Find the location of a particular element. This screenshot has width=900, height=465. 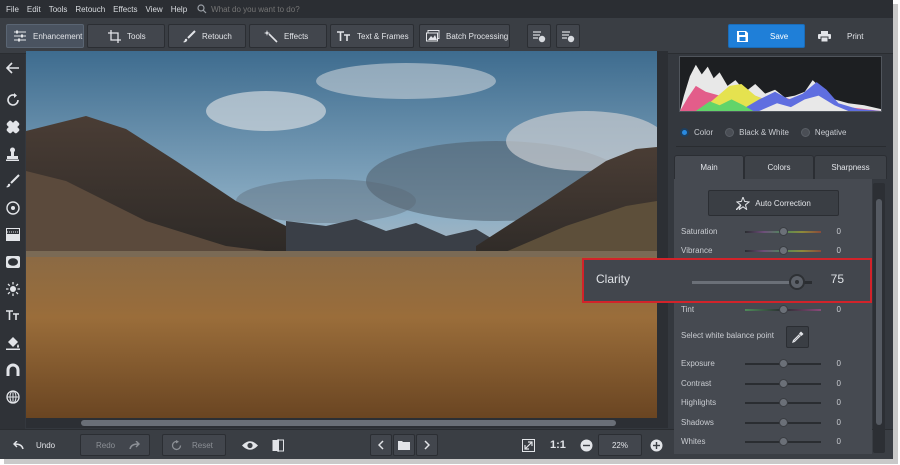

tab-enhancement: Enhancement is located at coordinates (45, 36).